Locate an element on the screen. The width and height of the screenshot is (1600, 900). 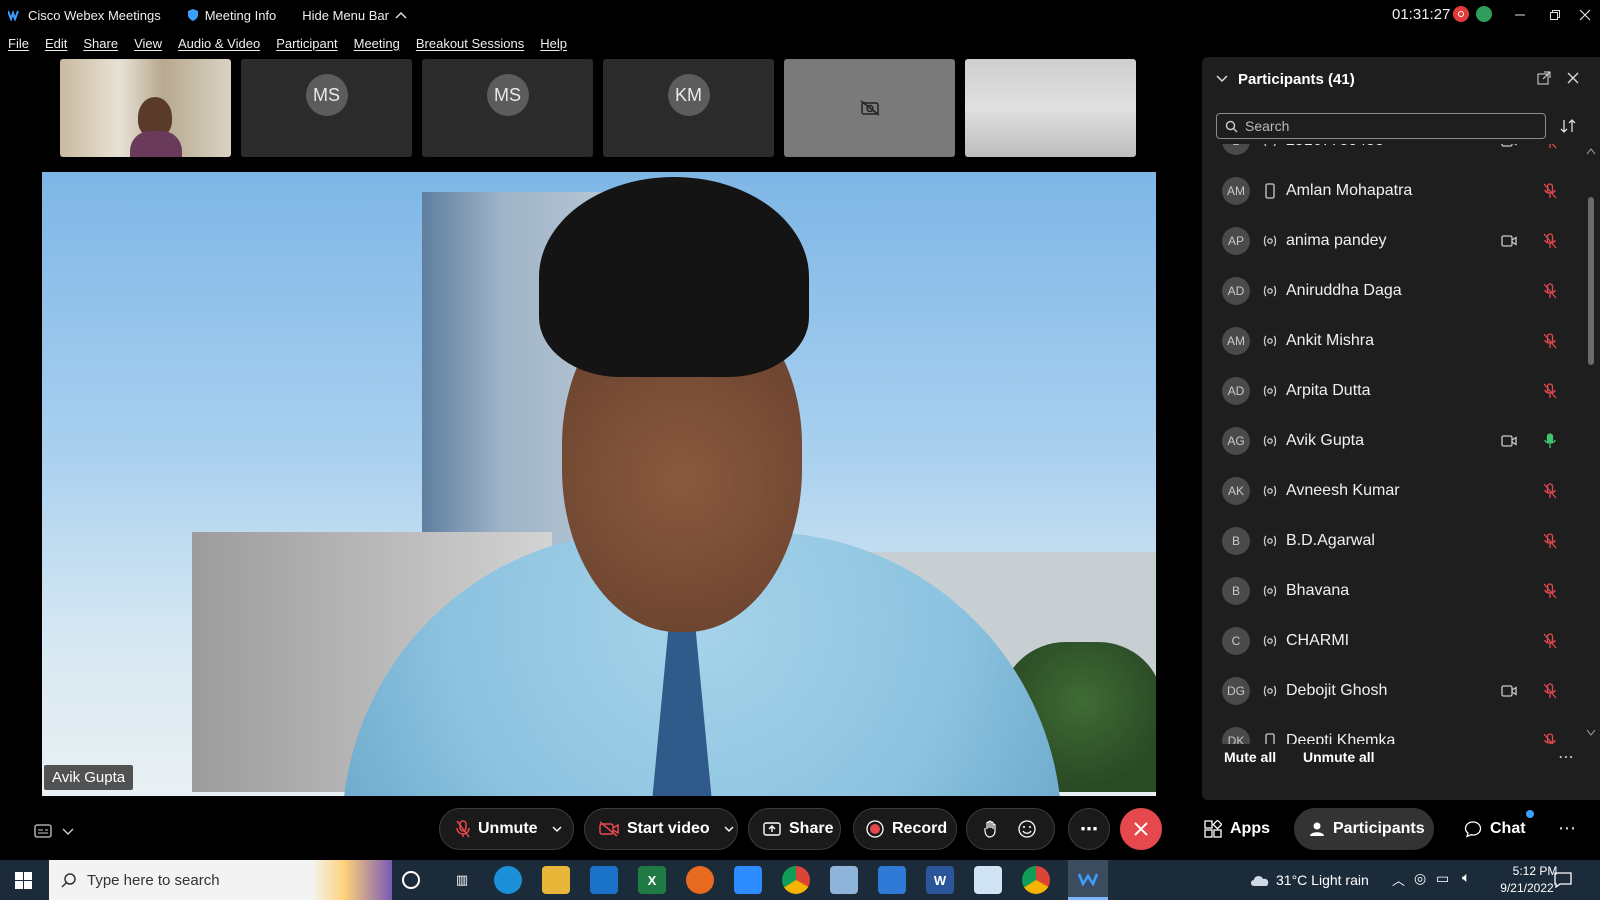
mail-icon is located at coordinates (604, 880).